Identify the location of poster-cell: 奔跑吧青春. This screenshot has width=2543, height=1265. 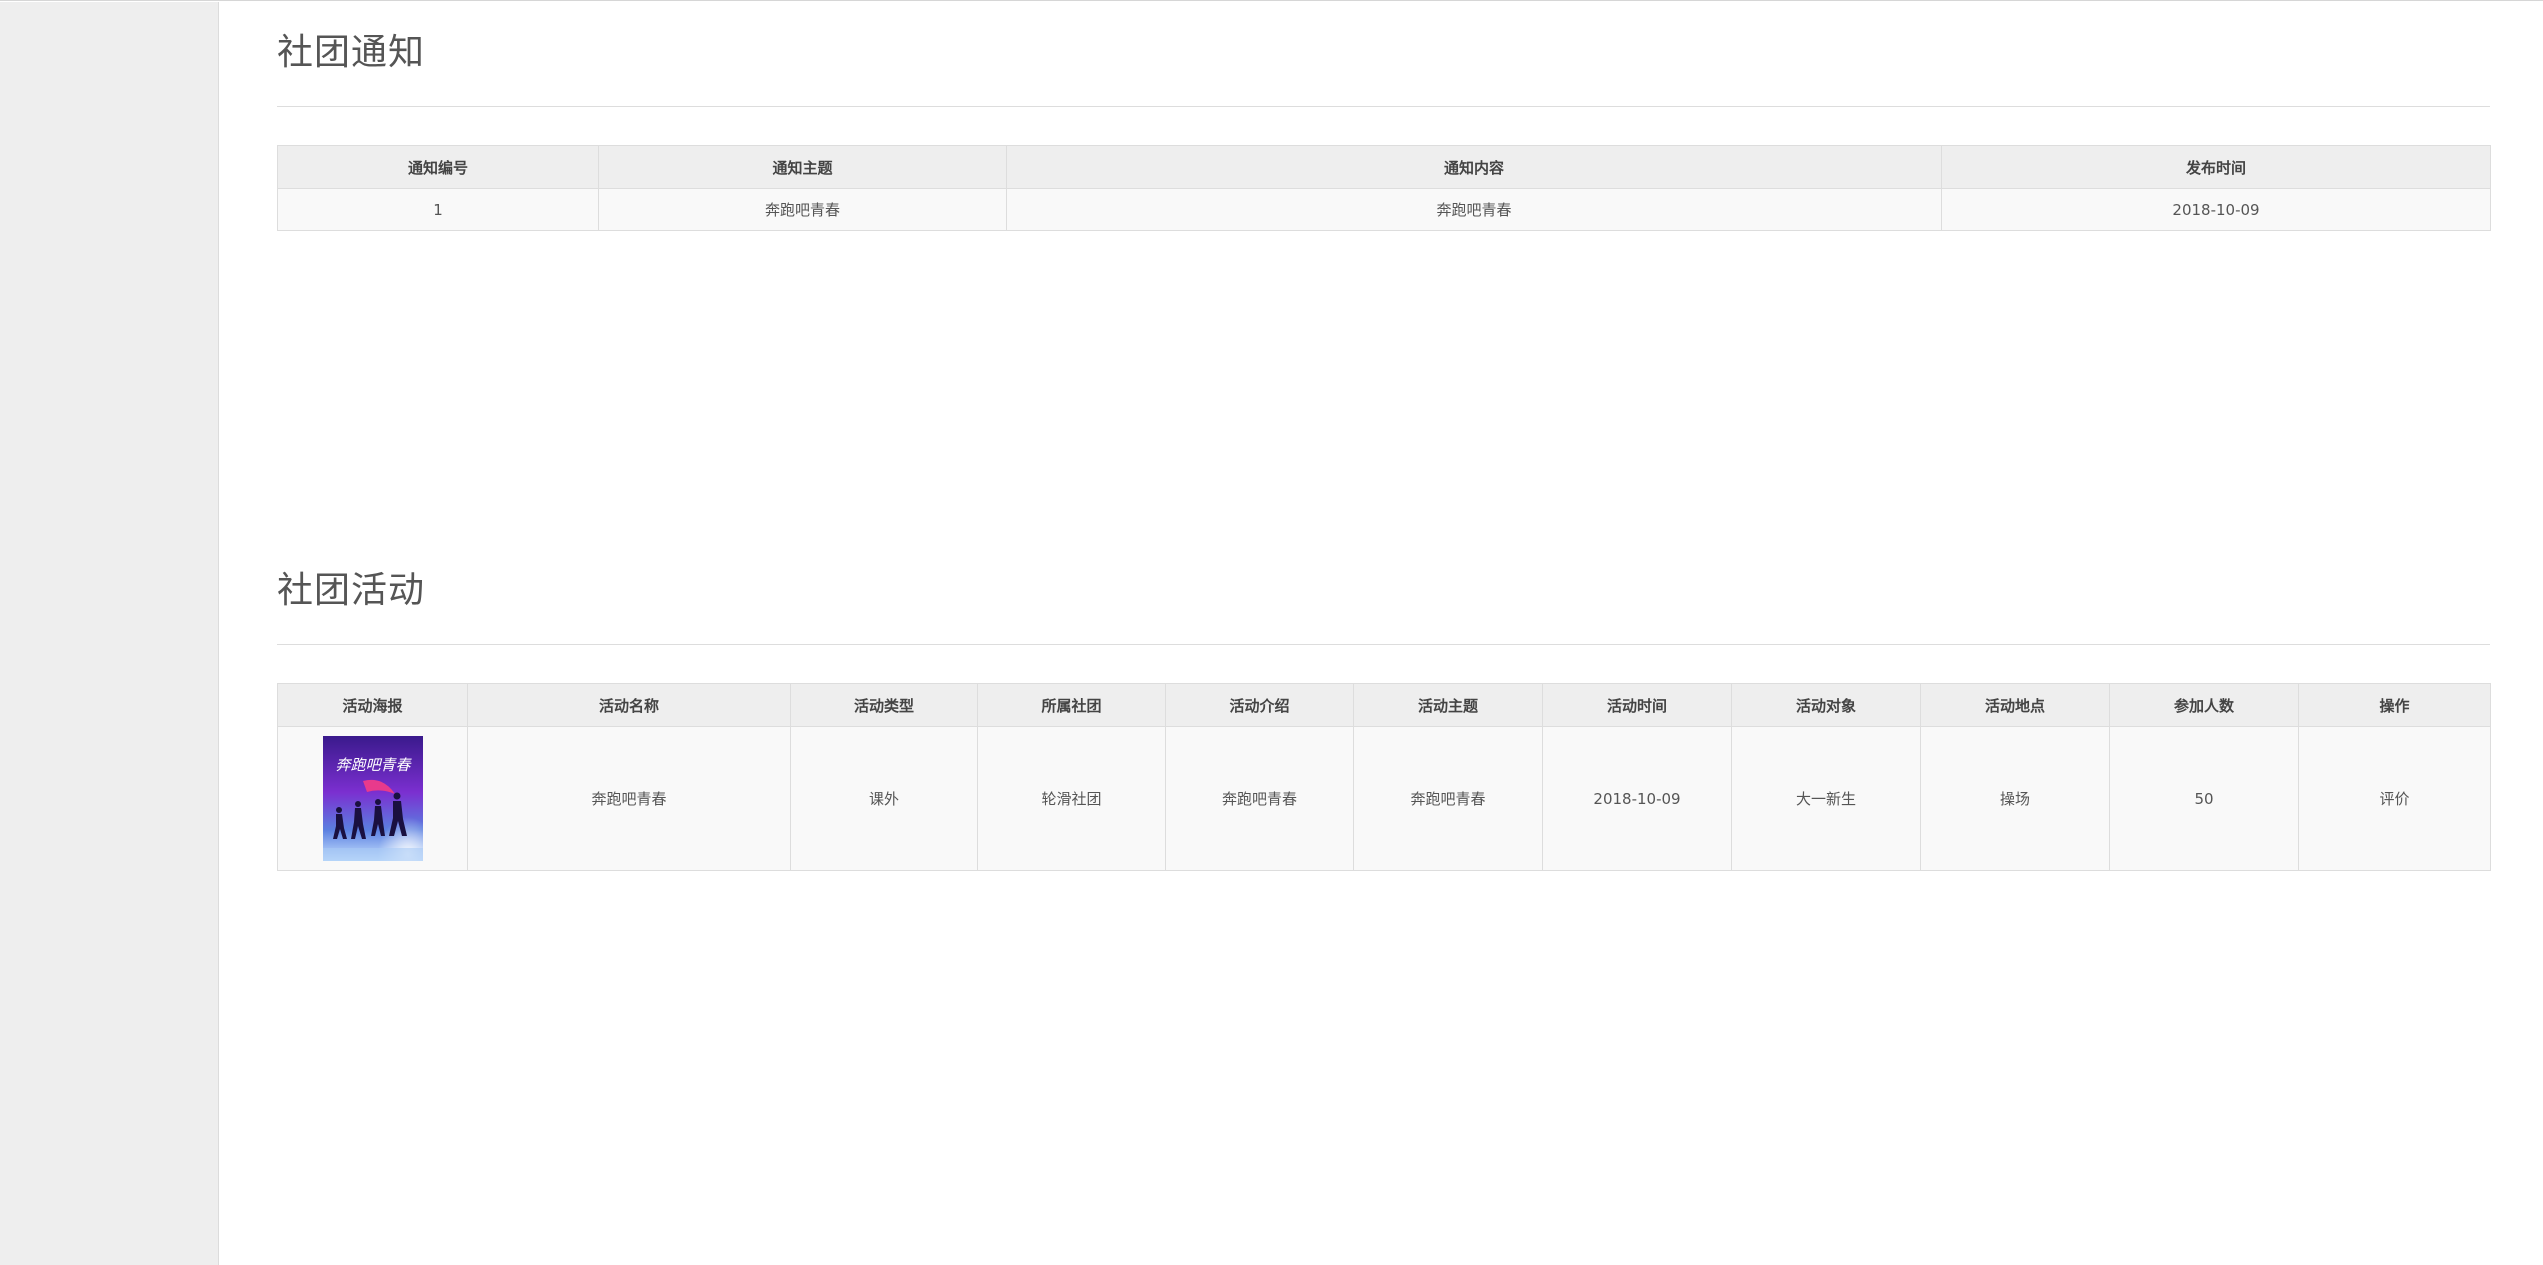
(372, 798).